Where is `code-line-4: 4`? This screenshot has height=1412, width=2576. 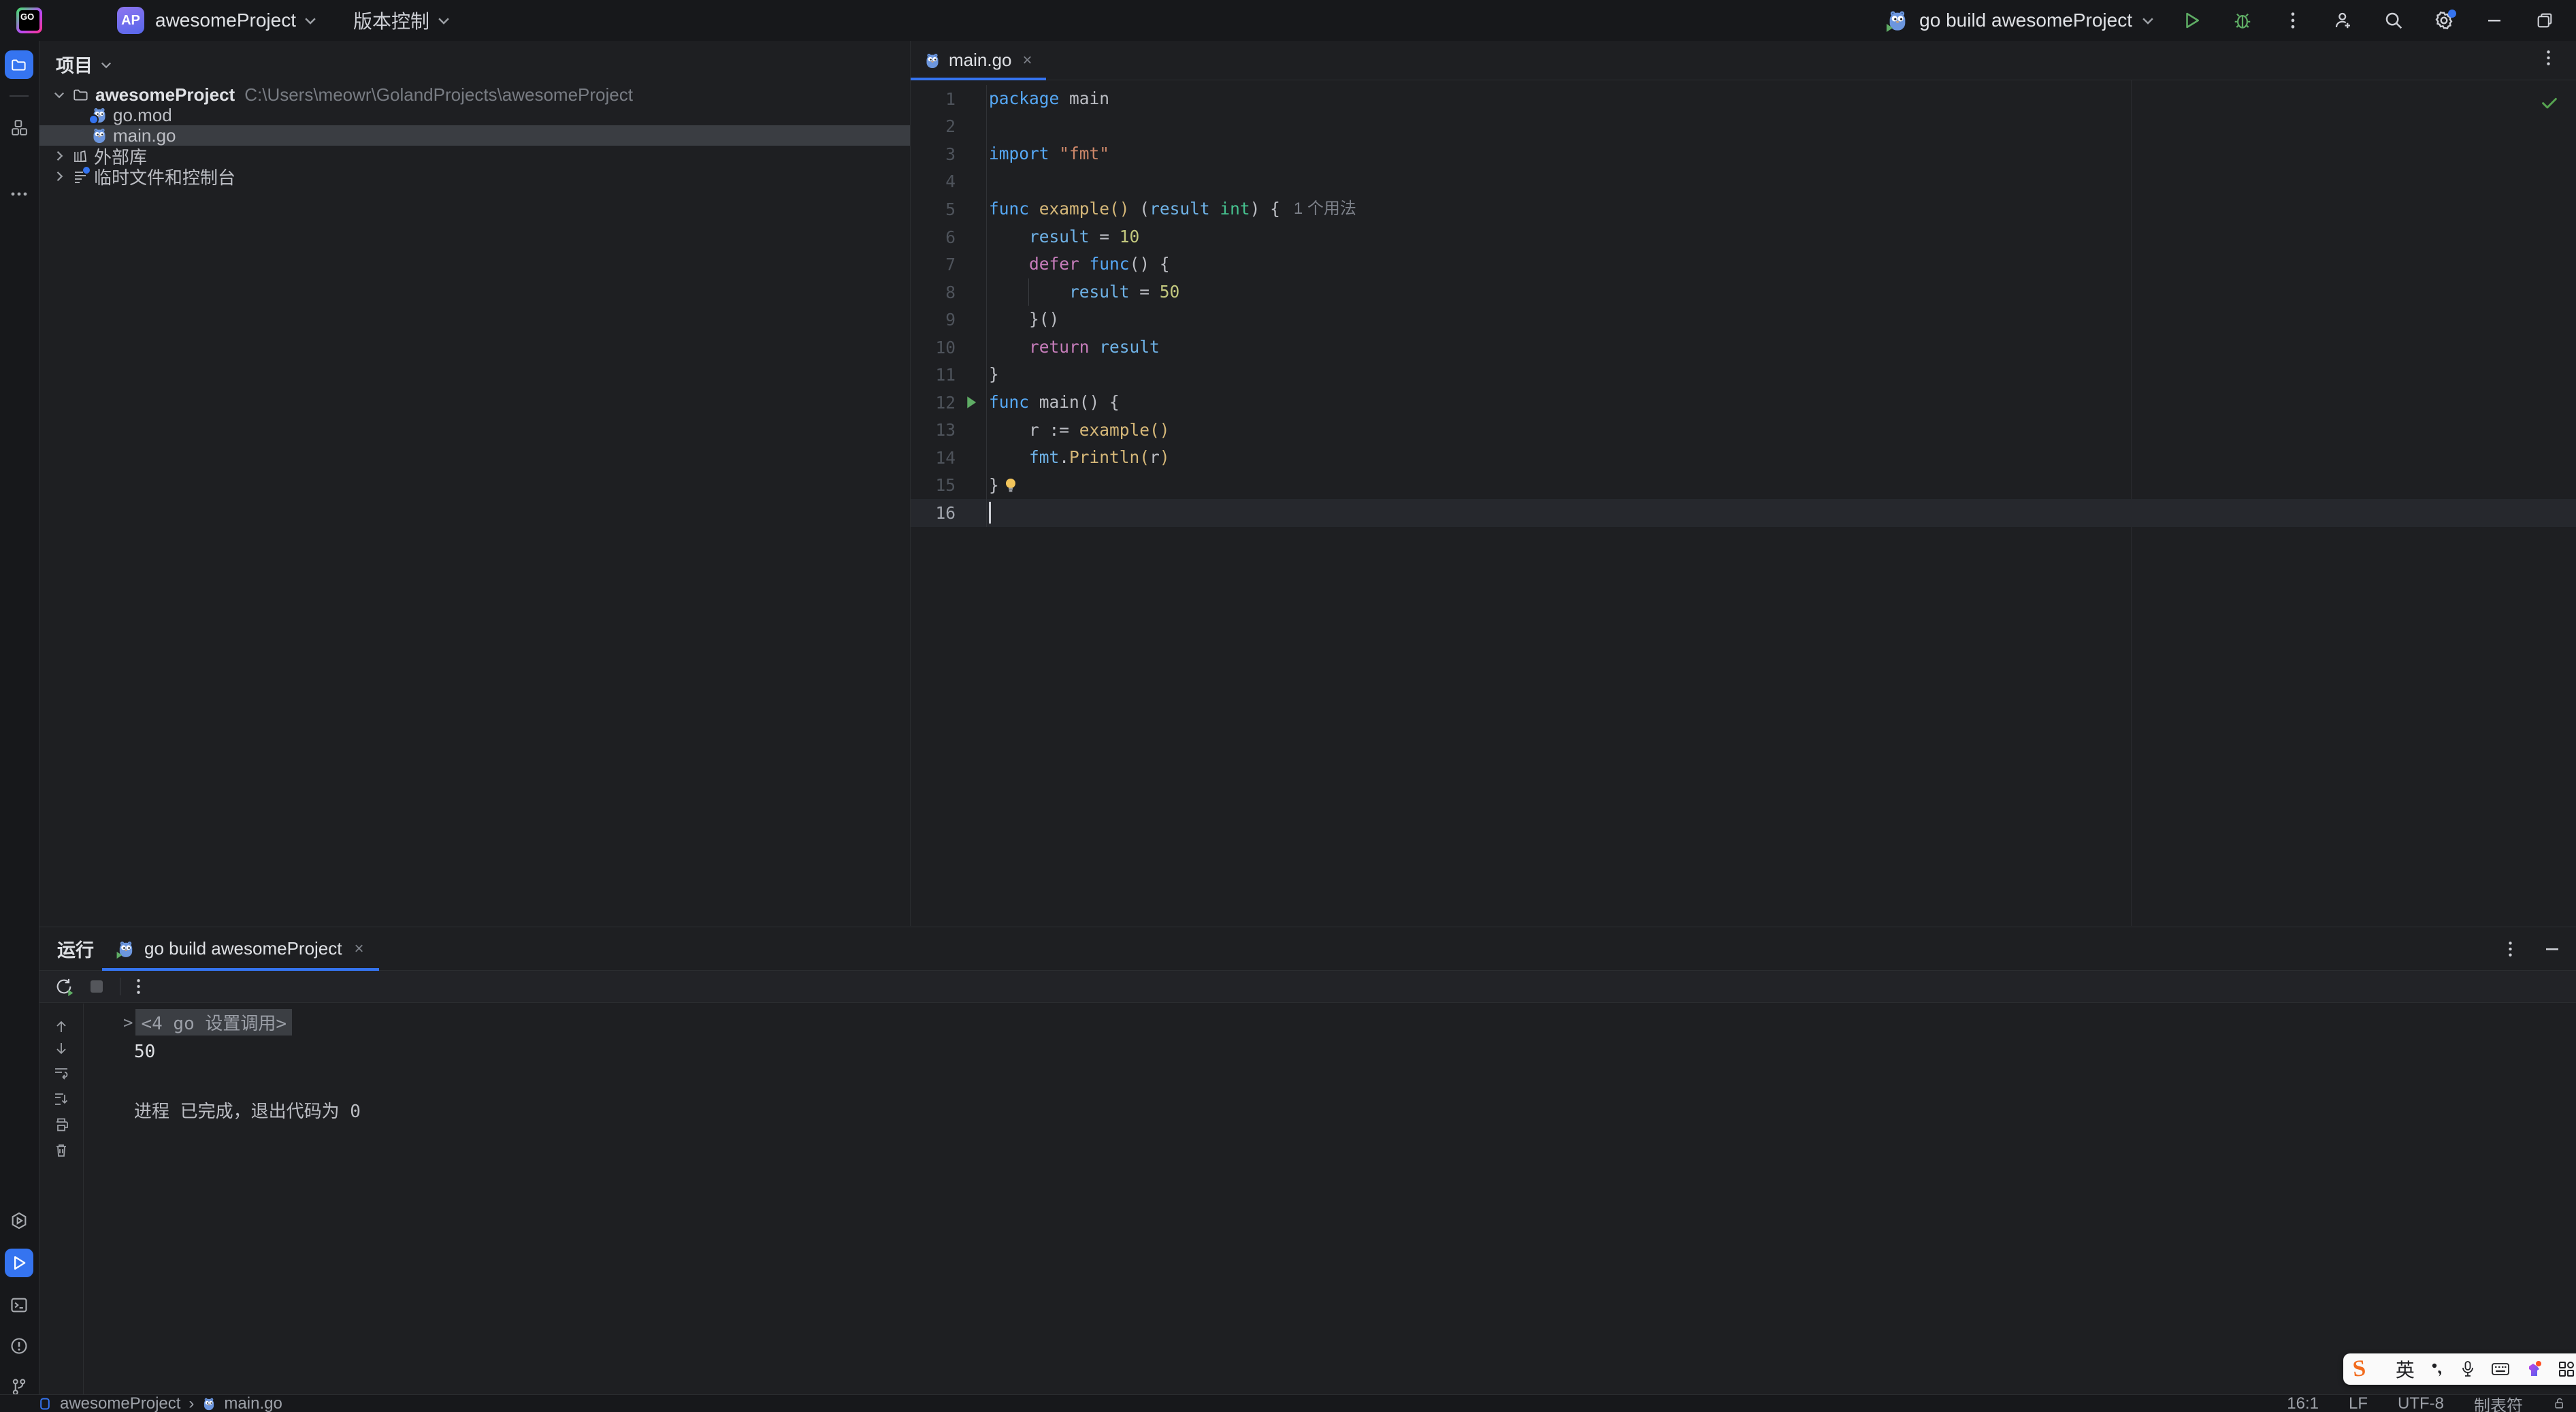
code-line-4: 4 is located at coordinates (1743, 181).